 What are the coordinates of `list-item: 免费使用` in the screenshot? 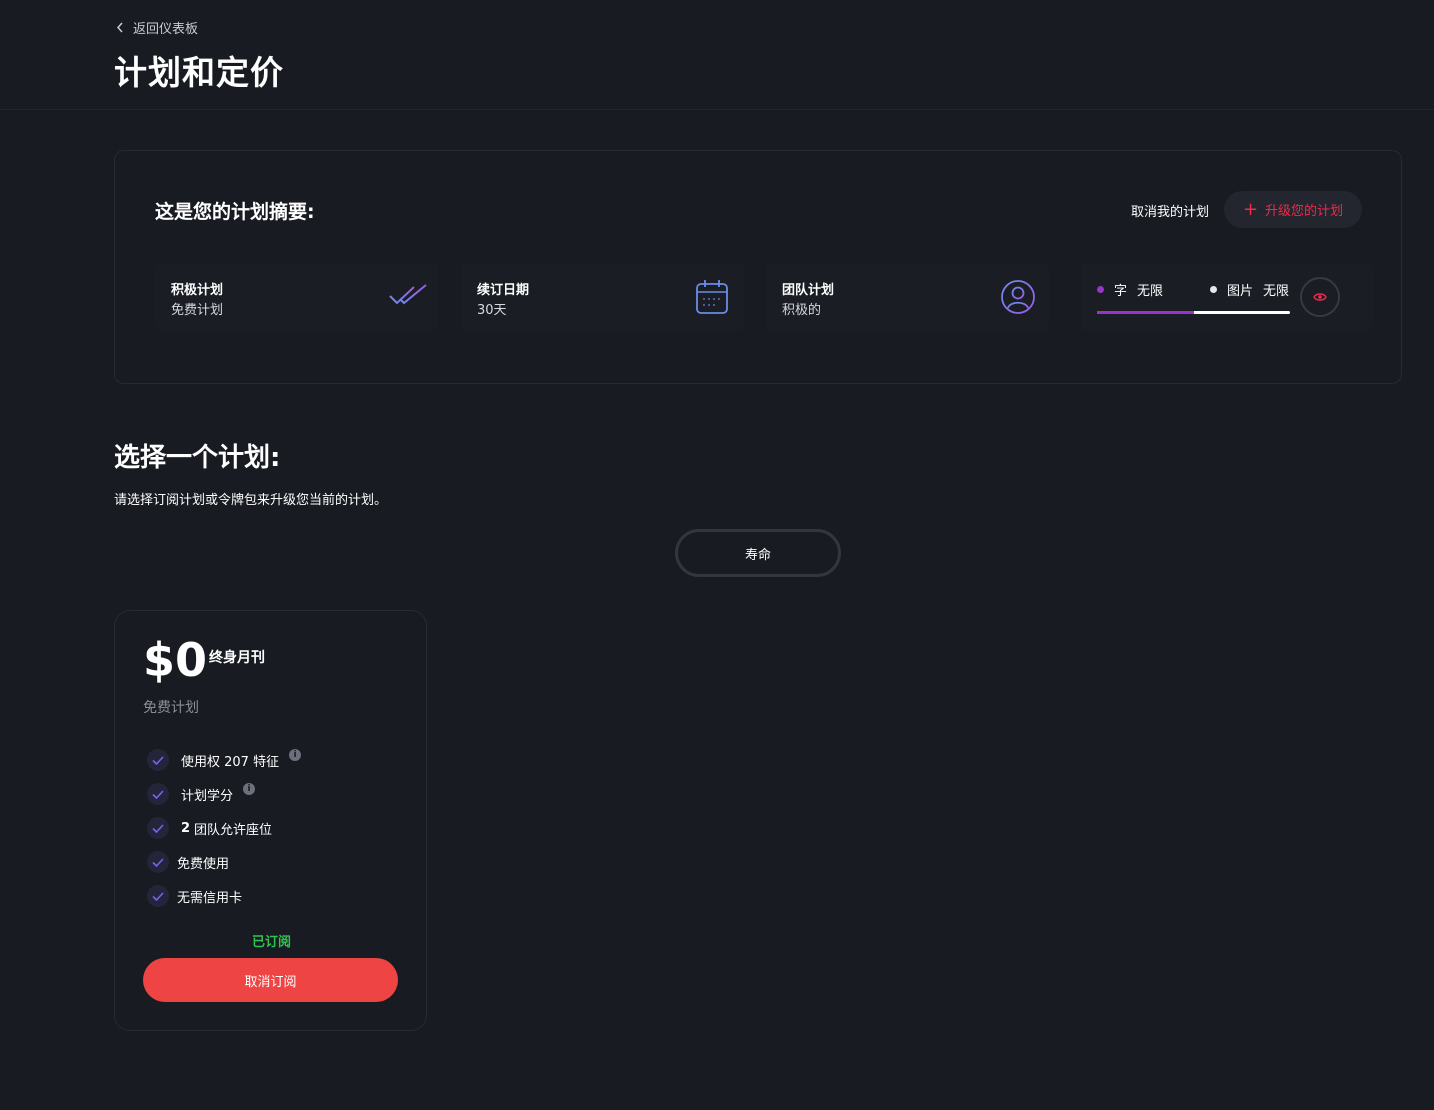 It's located at (224, 862).